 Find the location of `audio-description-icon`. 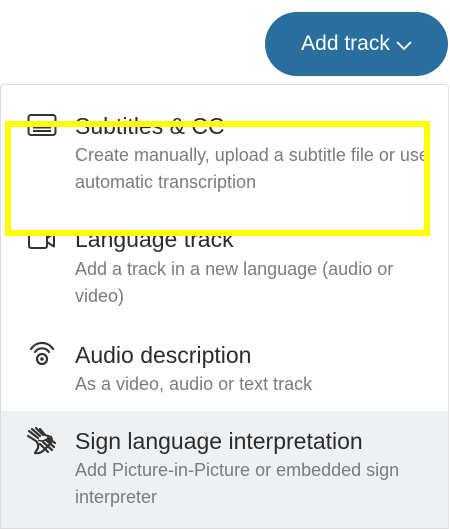

audio-description-icon is located at coordinates (42, 353).